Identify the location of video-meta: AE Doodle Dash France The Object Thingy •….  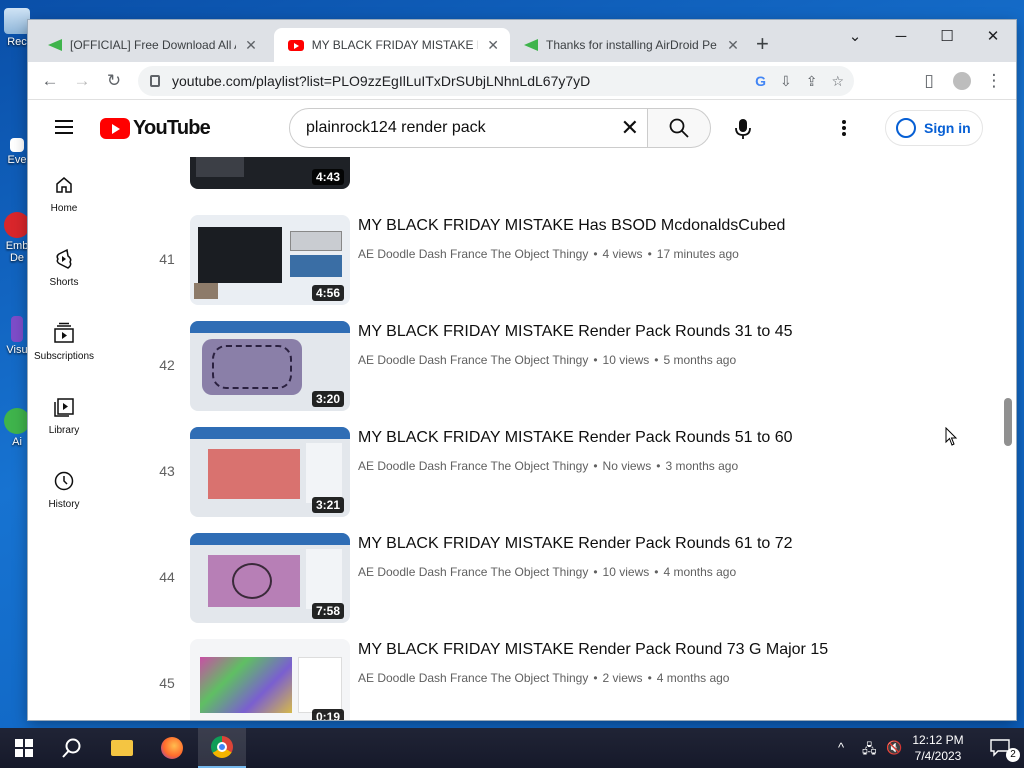
(548, 254).